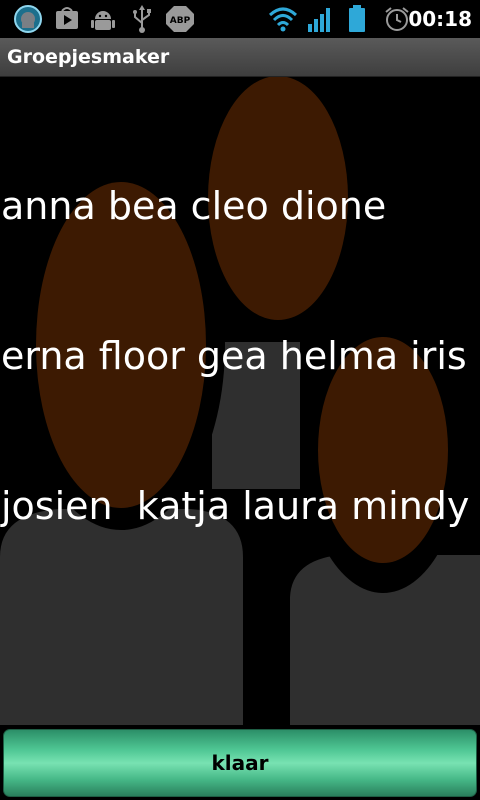  I want to click on adblock-text: ABP, so click(180, 21).